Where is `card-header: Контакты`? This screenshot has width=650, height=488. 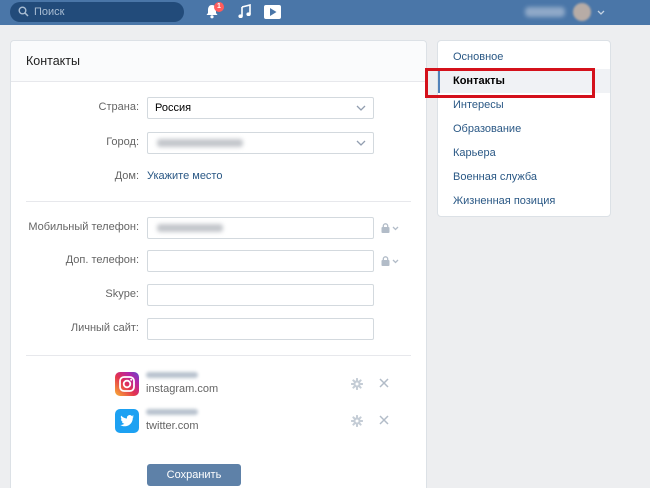
card-header: Контакты is located at coordinates (218, 61).